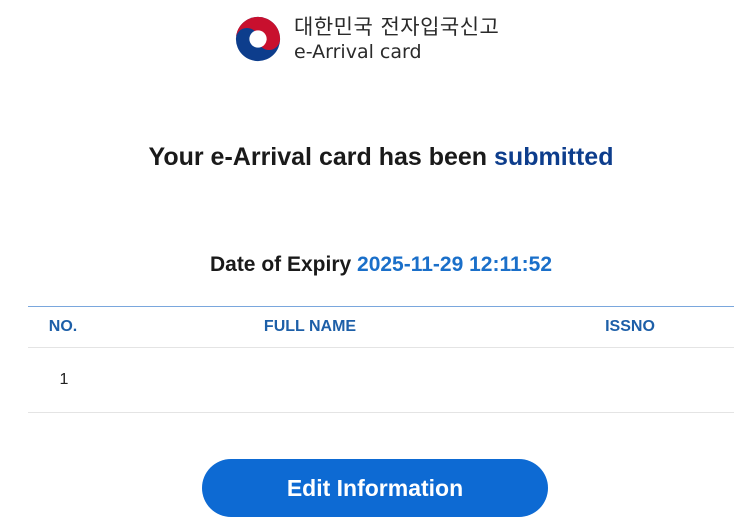 This screenshot has height=524, width=740. I want to click on column-header-issno: ISSNO, so click(630, 326).